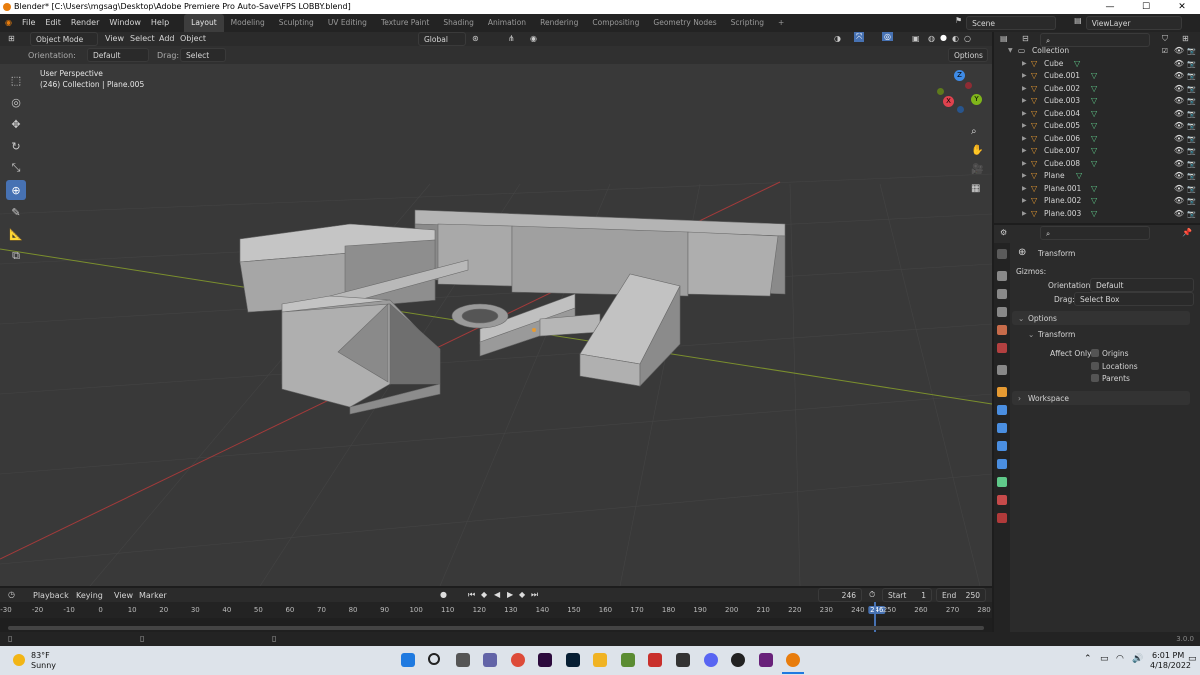 The height and width of the screenshot is (675, 1200). What do you see at coordinates (1002, 348) in the screenshot?
I see `world-tab-icon` at bounding box center [1002, 348].